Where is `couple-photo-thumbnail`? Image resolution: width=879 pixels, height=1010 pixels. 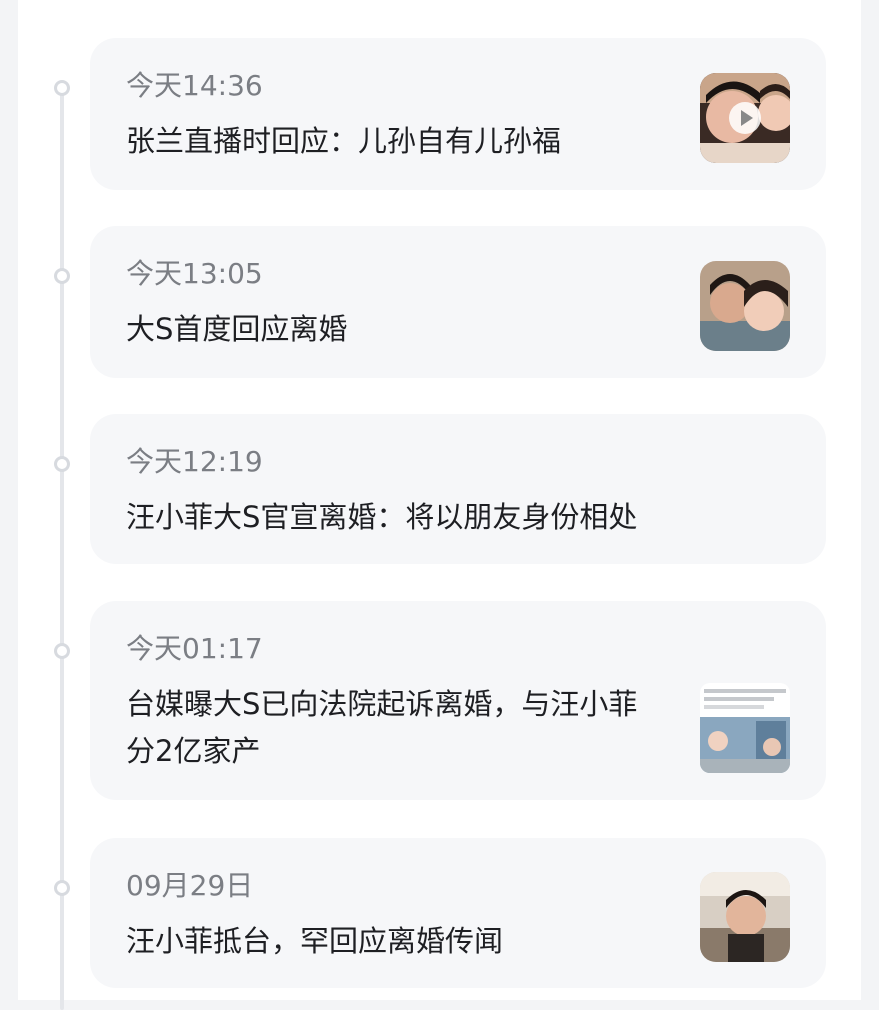
couple-photo-thumbnail is located at coordinates (745, 306).